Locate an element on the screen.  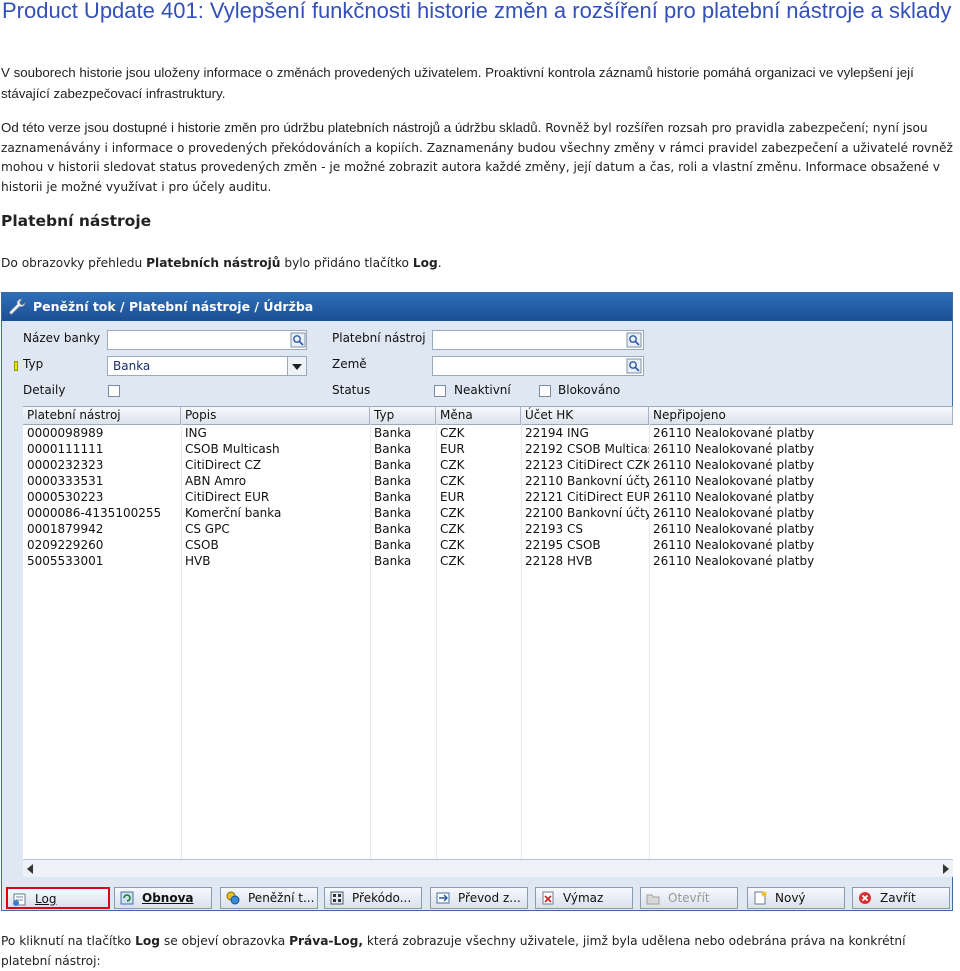
blocked-checkbox is located at coordinates (545, 391).